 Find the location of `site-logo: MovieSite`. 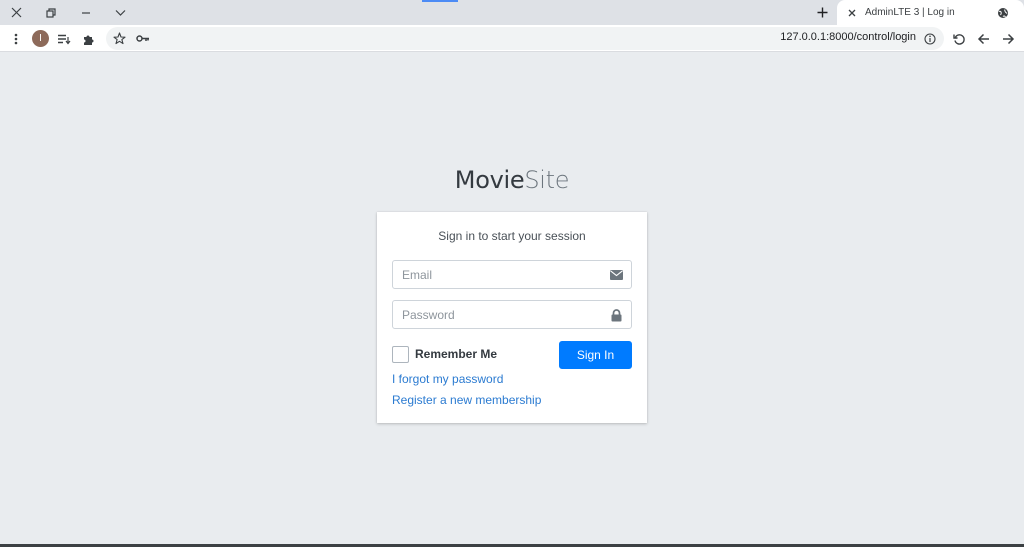

site-logo: MovieSite is located at coordinates (512, 180).